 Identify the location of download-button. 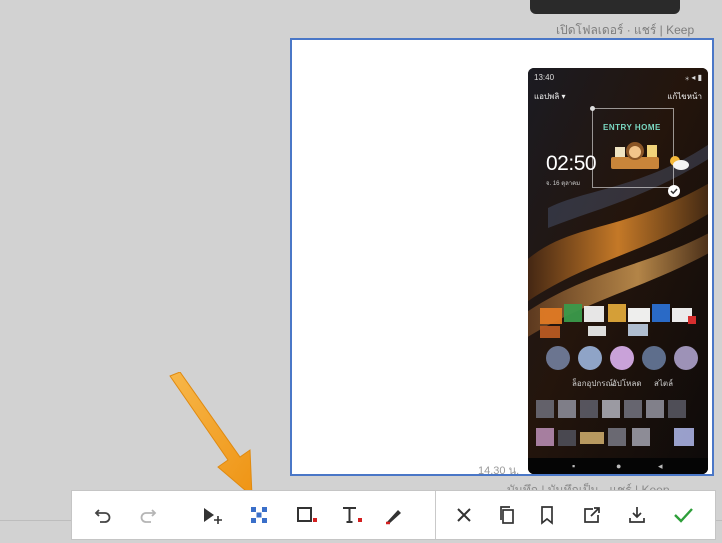
(637, 515).